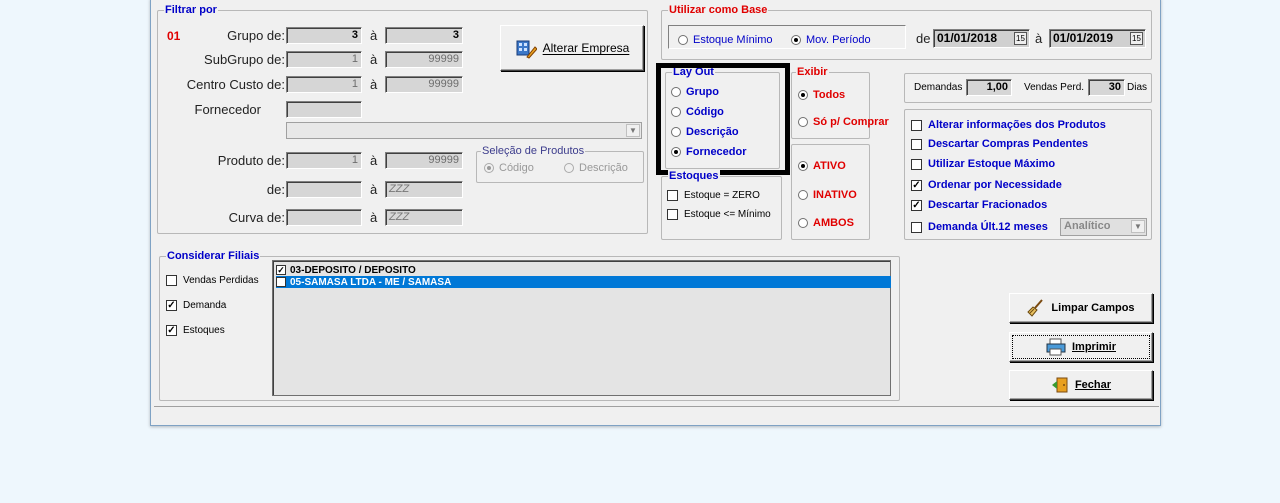  I want to click on exibir-comprar-radio: Só p/ Comprar, so click(843, 122).